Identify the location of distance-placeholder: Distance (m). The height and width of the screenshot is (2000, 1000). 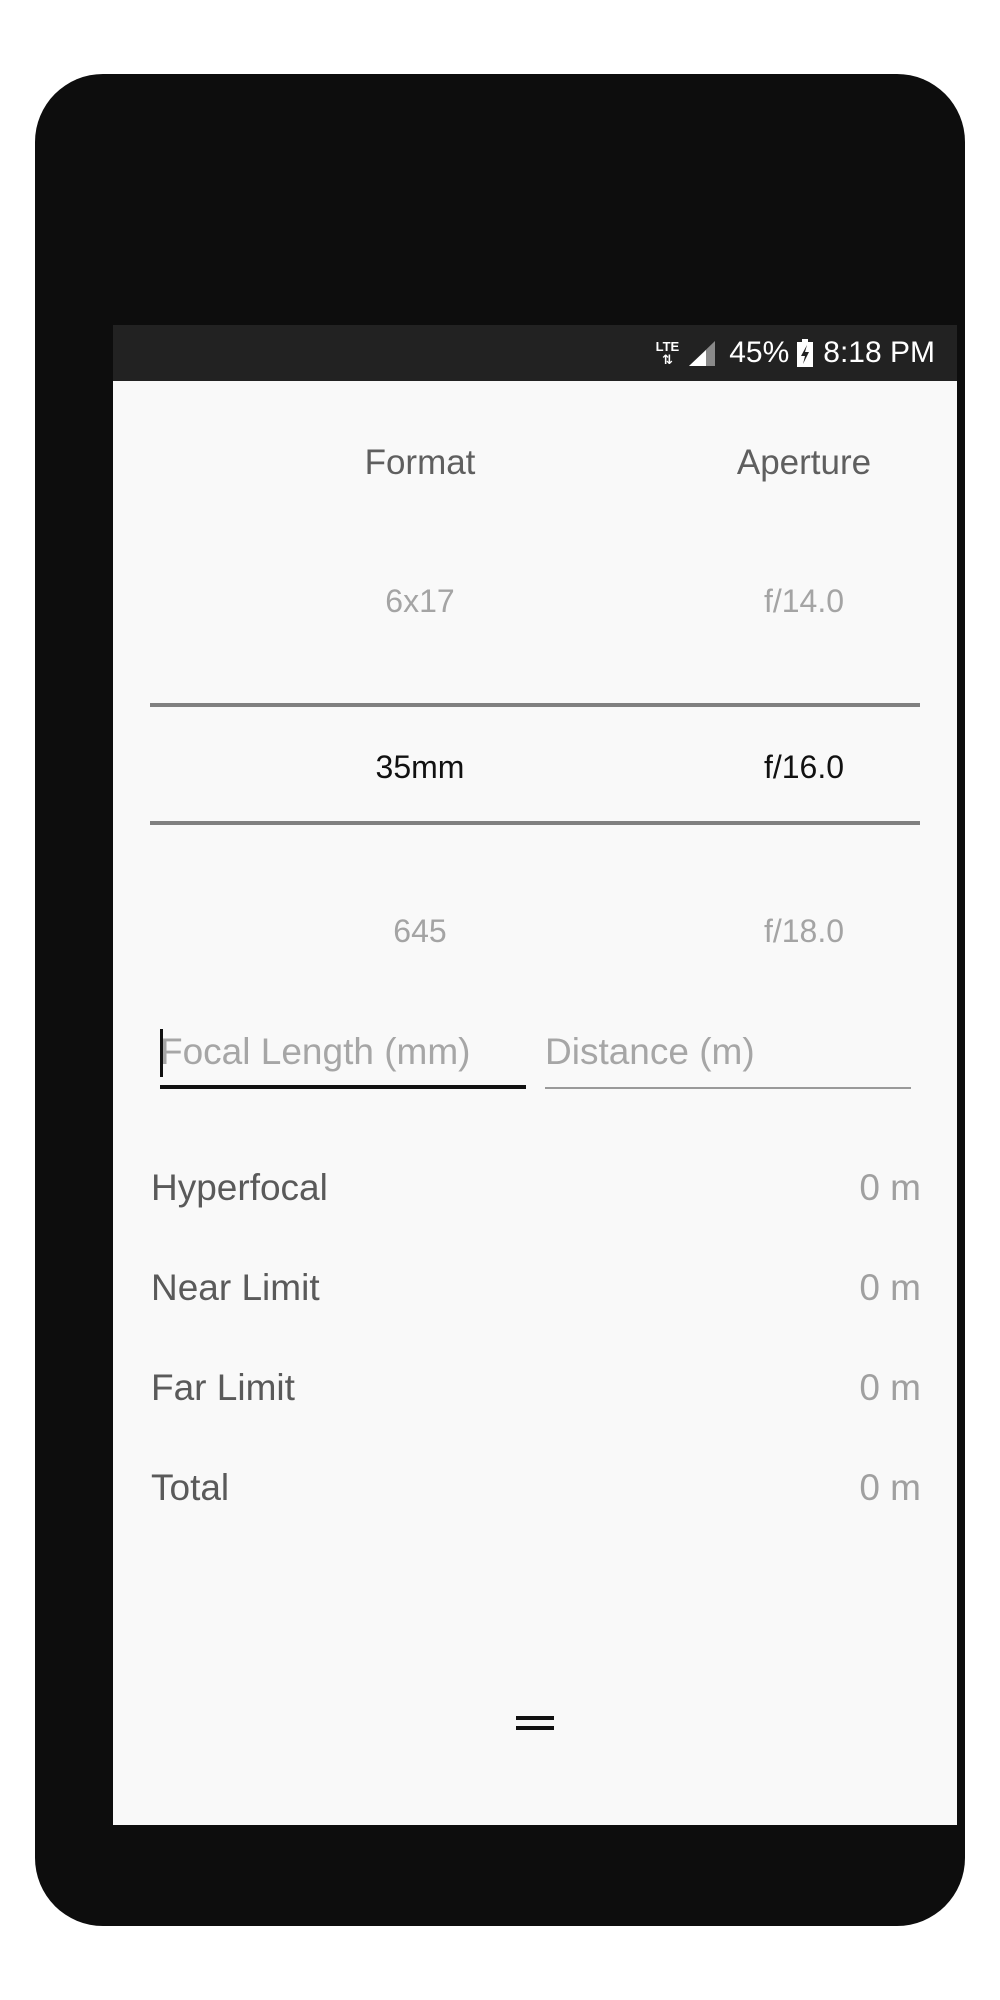
(650, 1051).